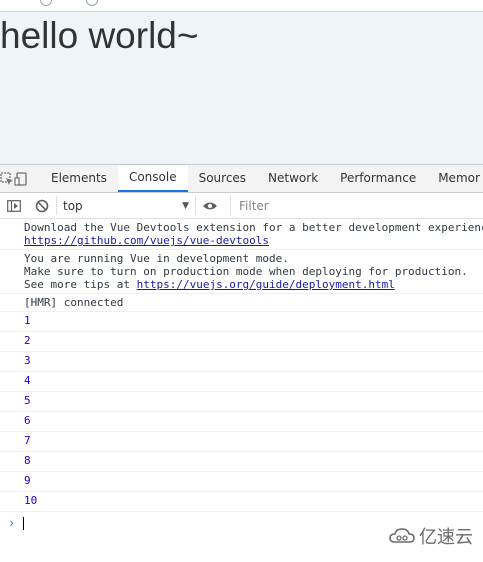 Image resolution: width=483 pixels, height=562 pixels. Describe the element at coordinates (14, 205) in the screenshot. I see `toggle-sidebar-icon` at that location.